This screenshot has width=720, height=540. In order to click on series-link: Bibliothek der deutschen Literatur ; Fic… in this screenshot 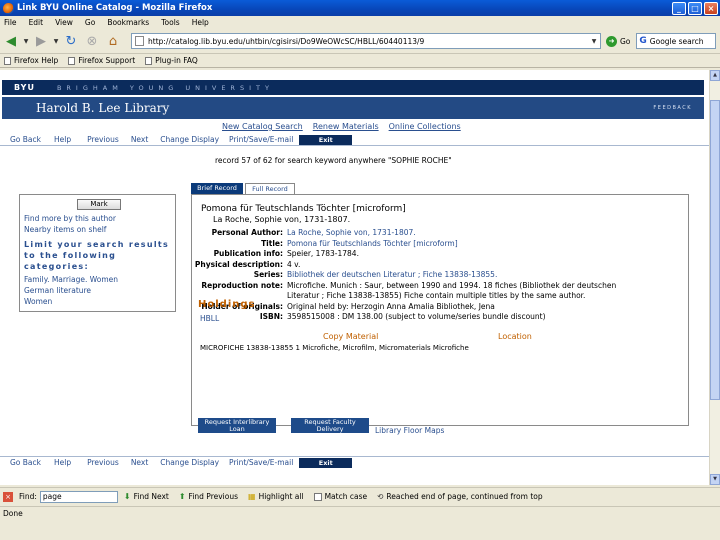, I will do `click(459, 275)`.